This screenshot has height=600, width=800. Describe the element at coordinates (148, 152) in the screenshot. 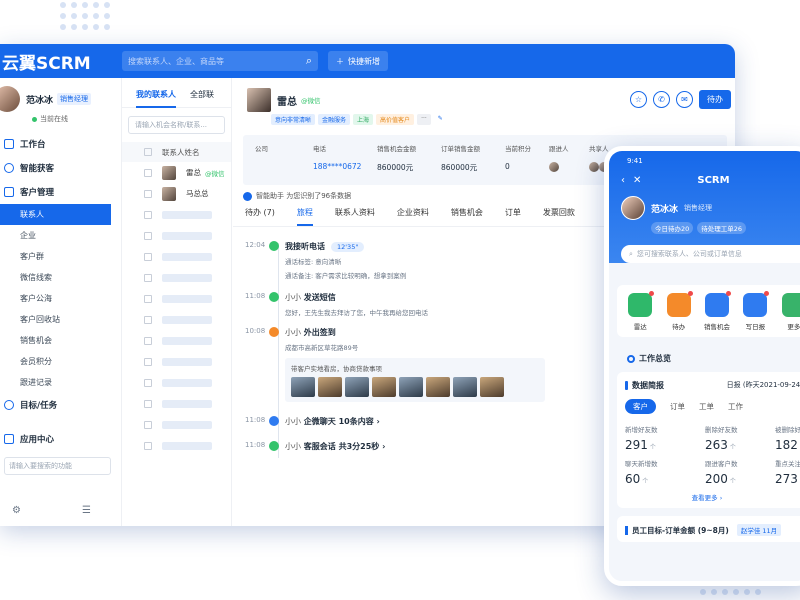

I see `select-all-checkbox` at that location.